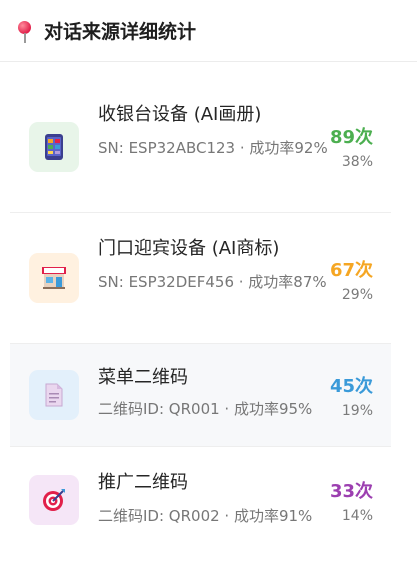 This screenshot has width=417, height=566. What do you see at coordinates (351, 491) in the screenshot?
I see `item-count: 33次` at bounding box center [351, 491].